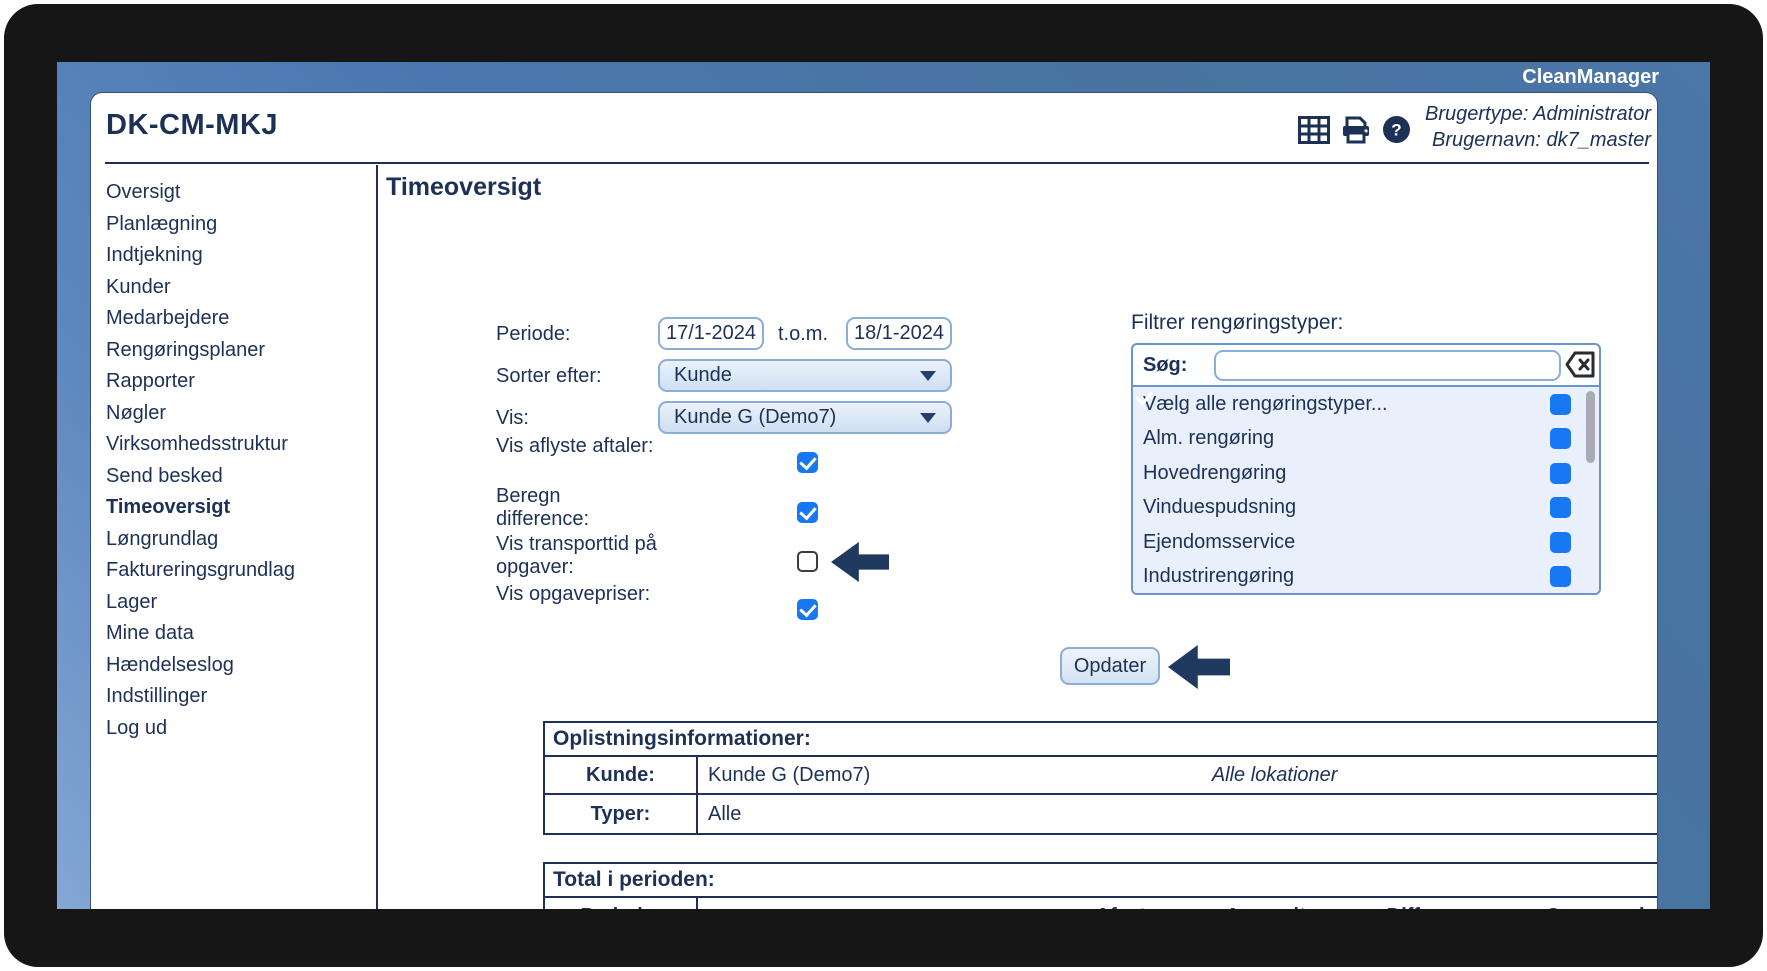  What do you see at coordinates (1220, 507) in the screenshot?
I see `filter-item-label: Vinduespudsning` at bounding box center [1220, 507].